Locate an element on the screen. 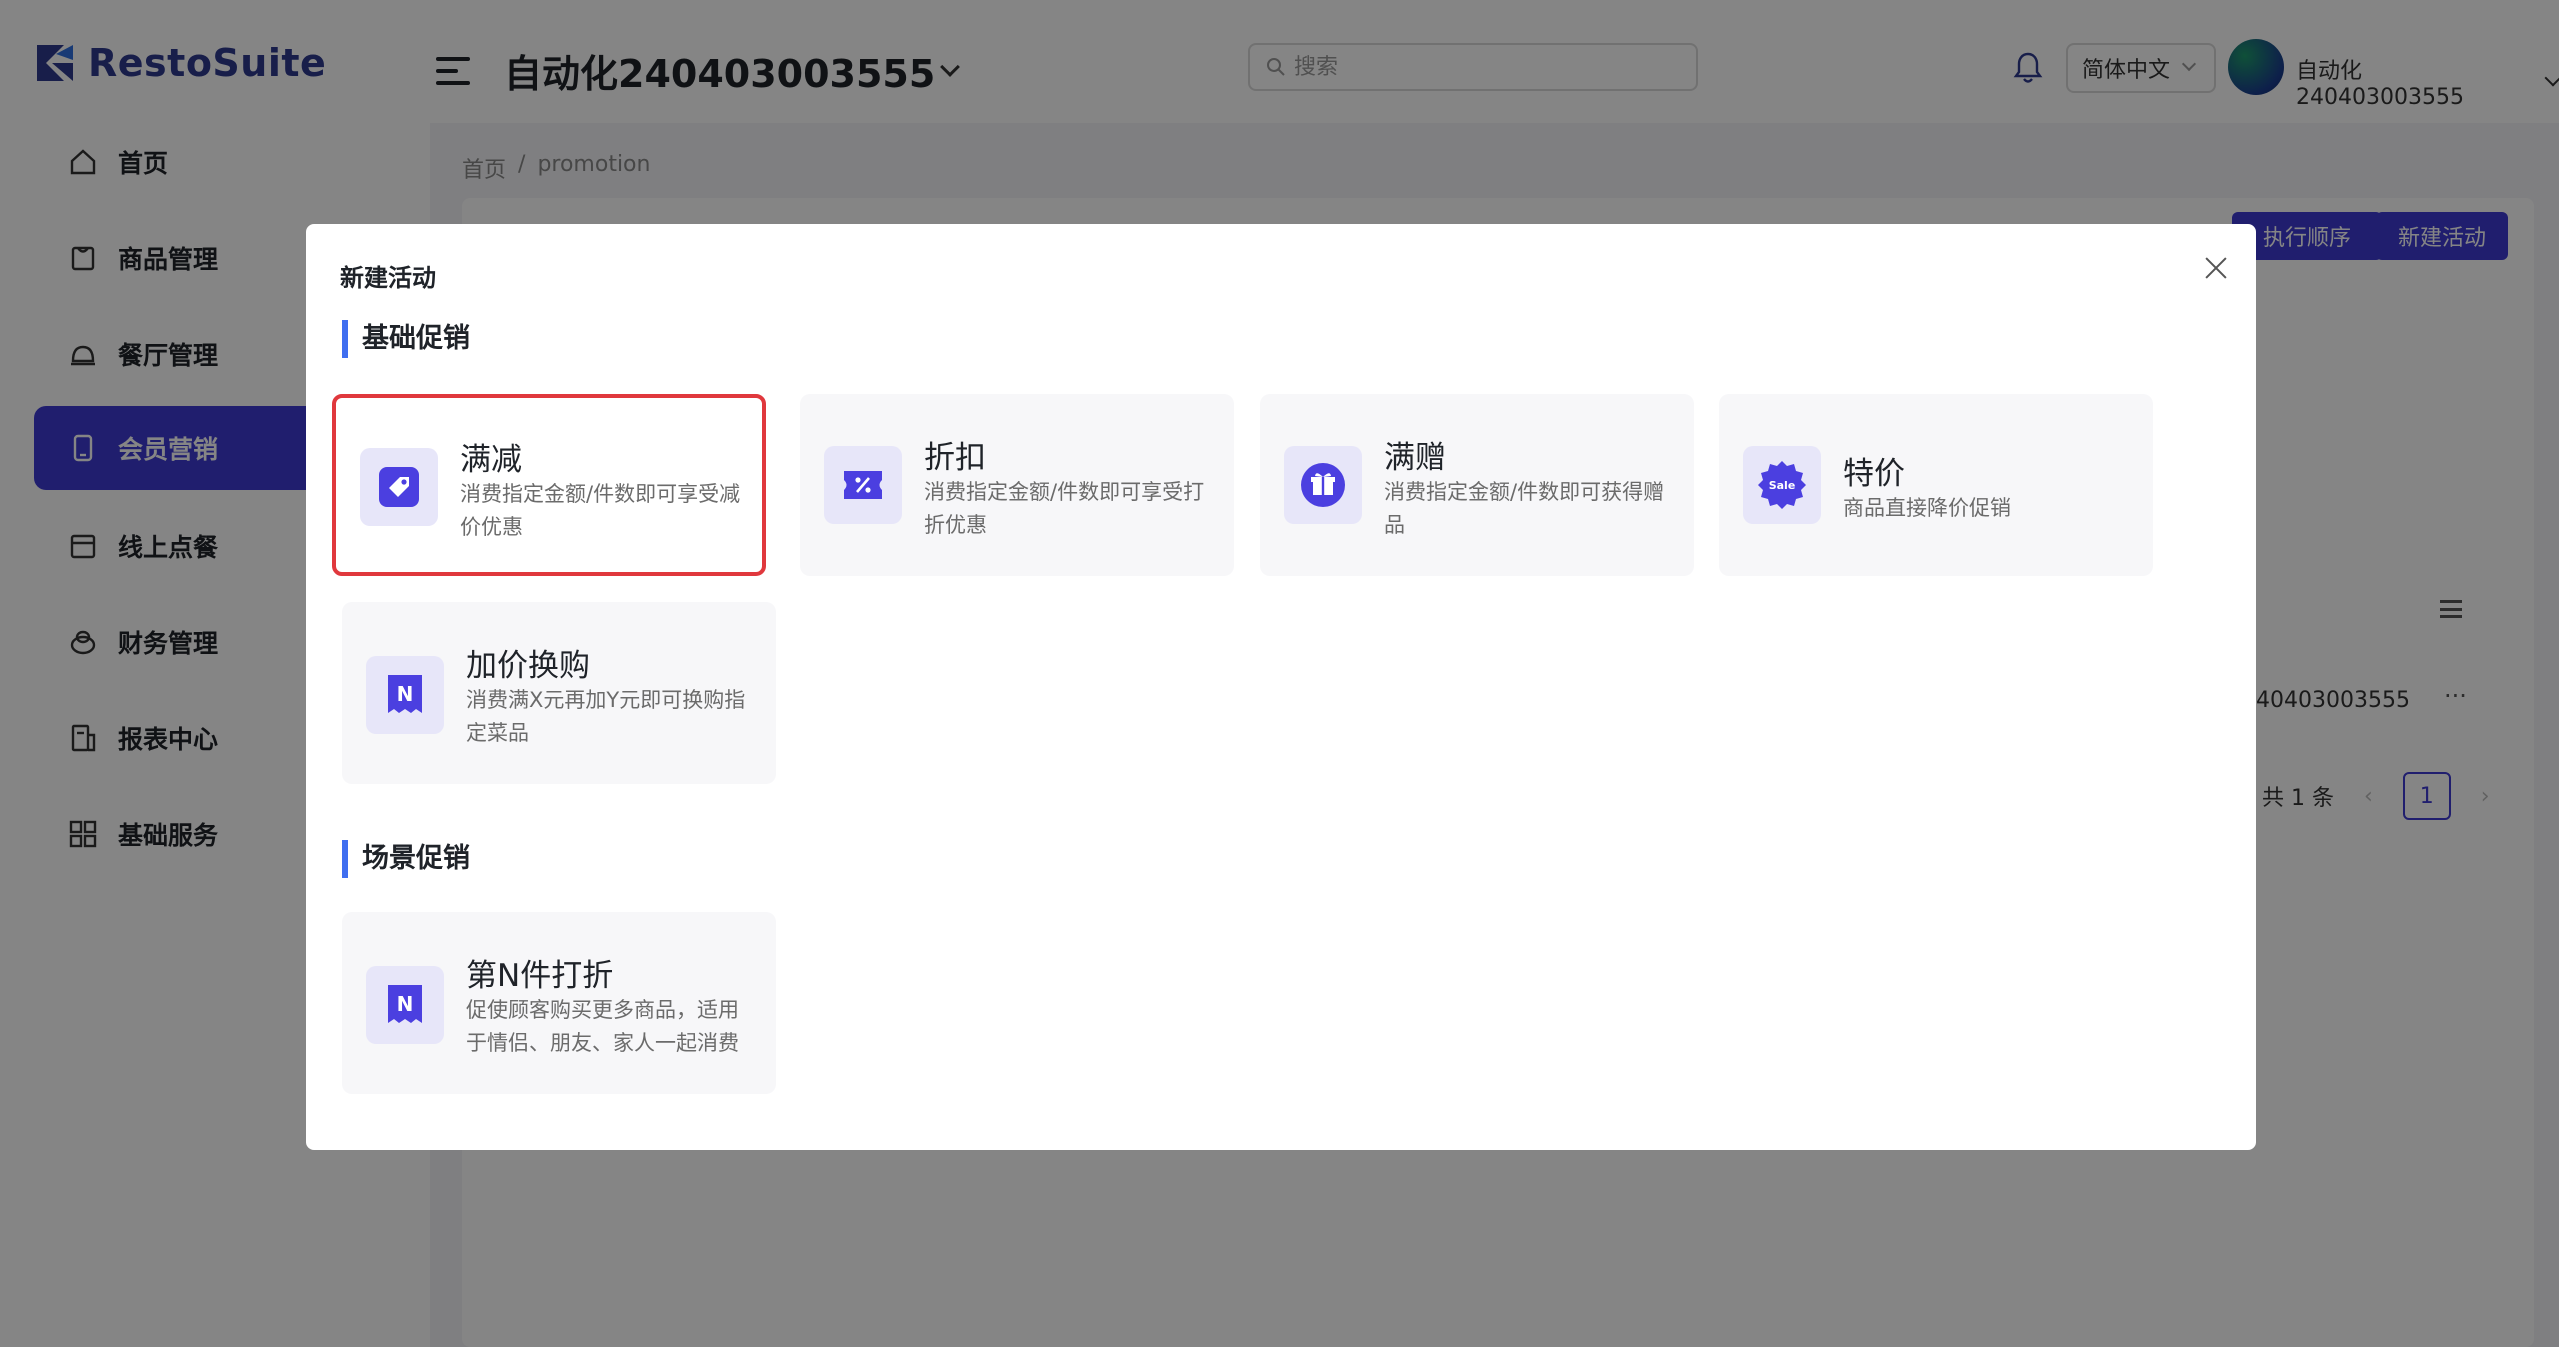  card-desc: 消费指定金额/件数即可享受减价优惠 is located at coordinates (600, 510).